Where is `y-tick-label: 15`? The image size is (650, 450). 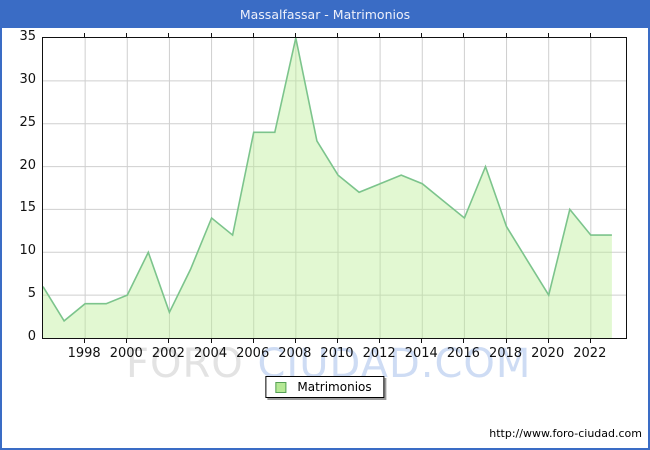
y-tick-label: 15 is located at coordinates (27, 208).